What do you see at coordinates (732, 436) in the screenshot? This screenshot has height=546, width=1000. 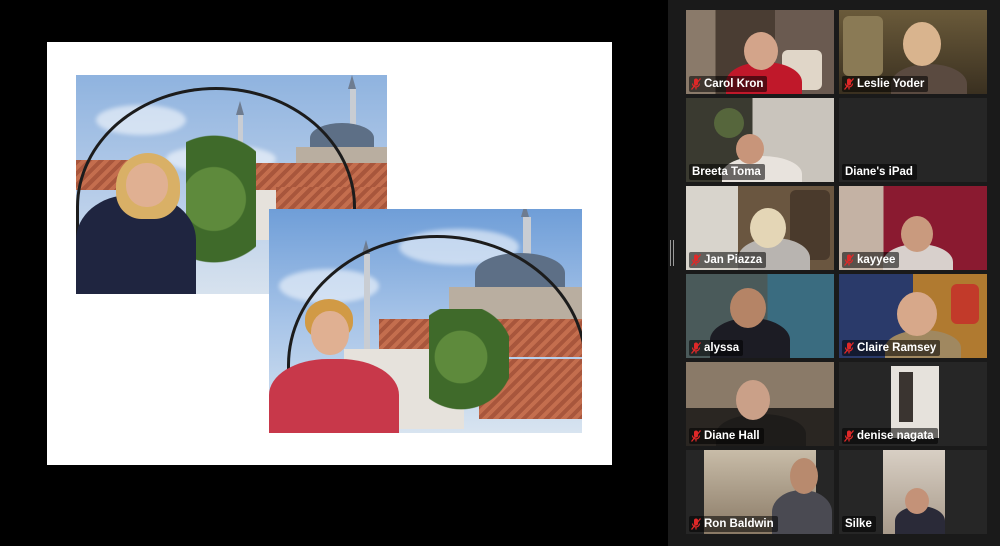 I see `participant-name: Diane Hall` at bounding box center [732, 436].